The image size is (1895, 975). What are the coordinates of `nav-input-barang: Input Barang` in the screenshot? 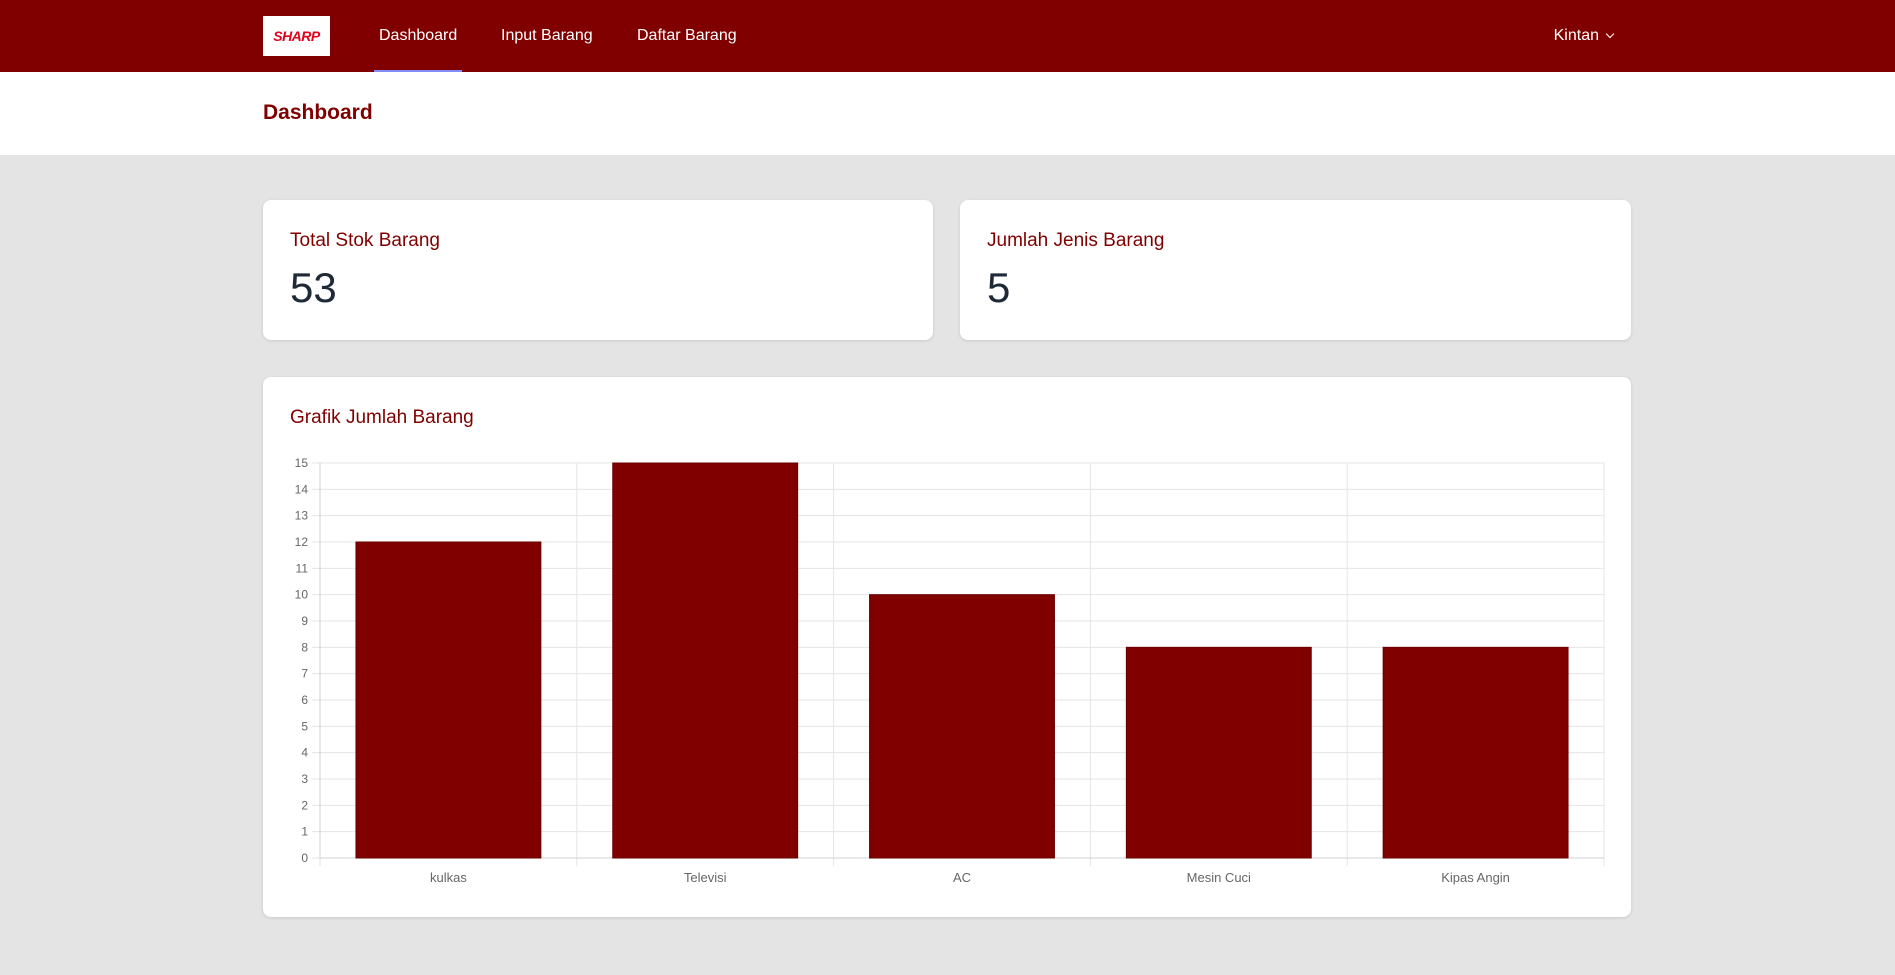 It's located at (547, 36).